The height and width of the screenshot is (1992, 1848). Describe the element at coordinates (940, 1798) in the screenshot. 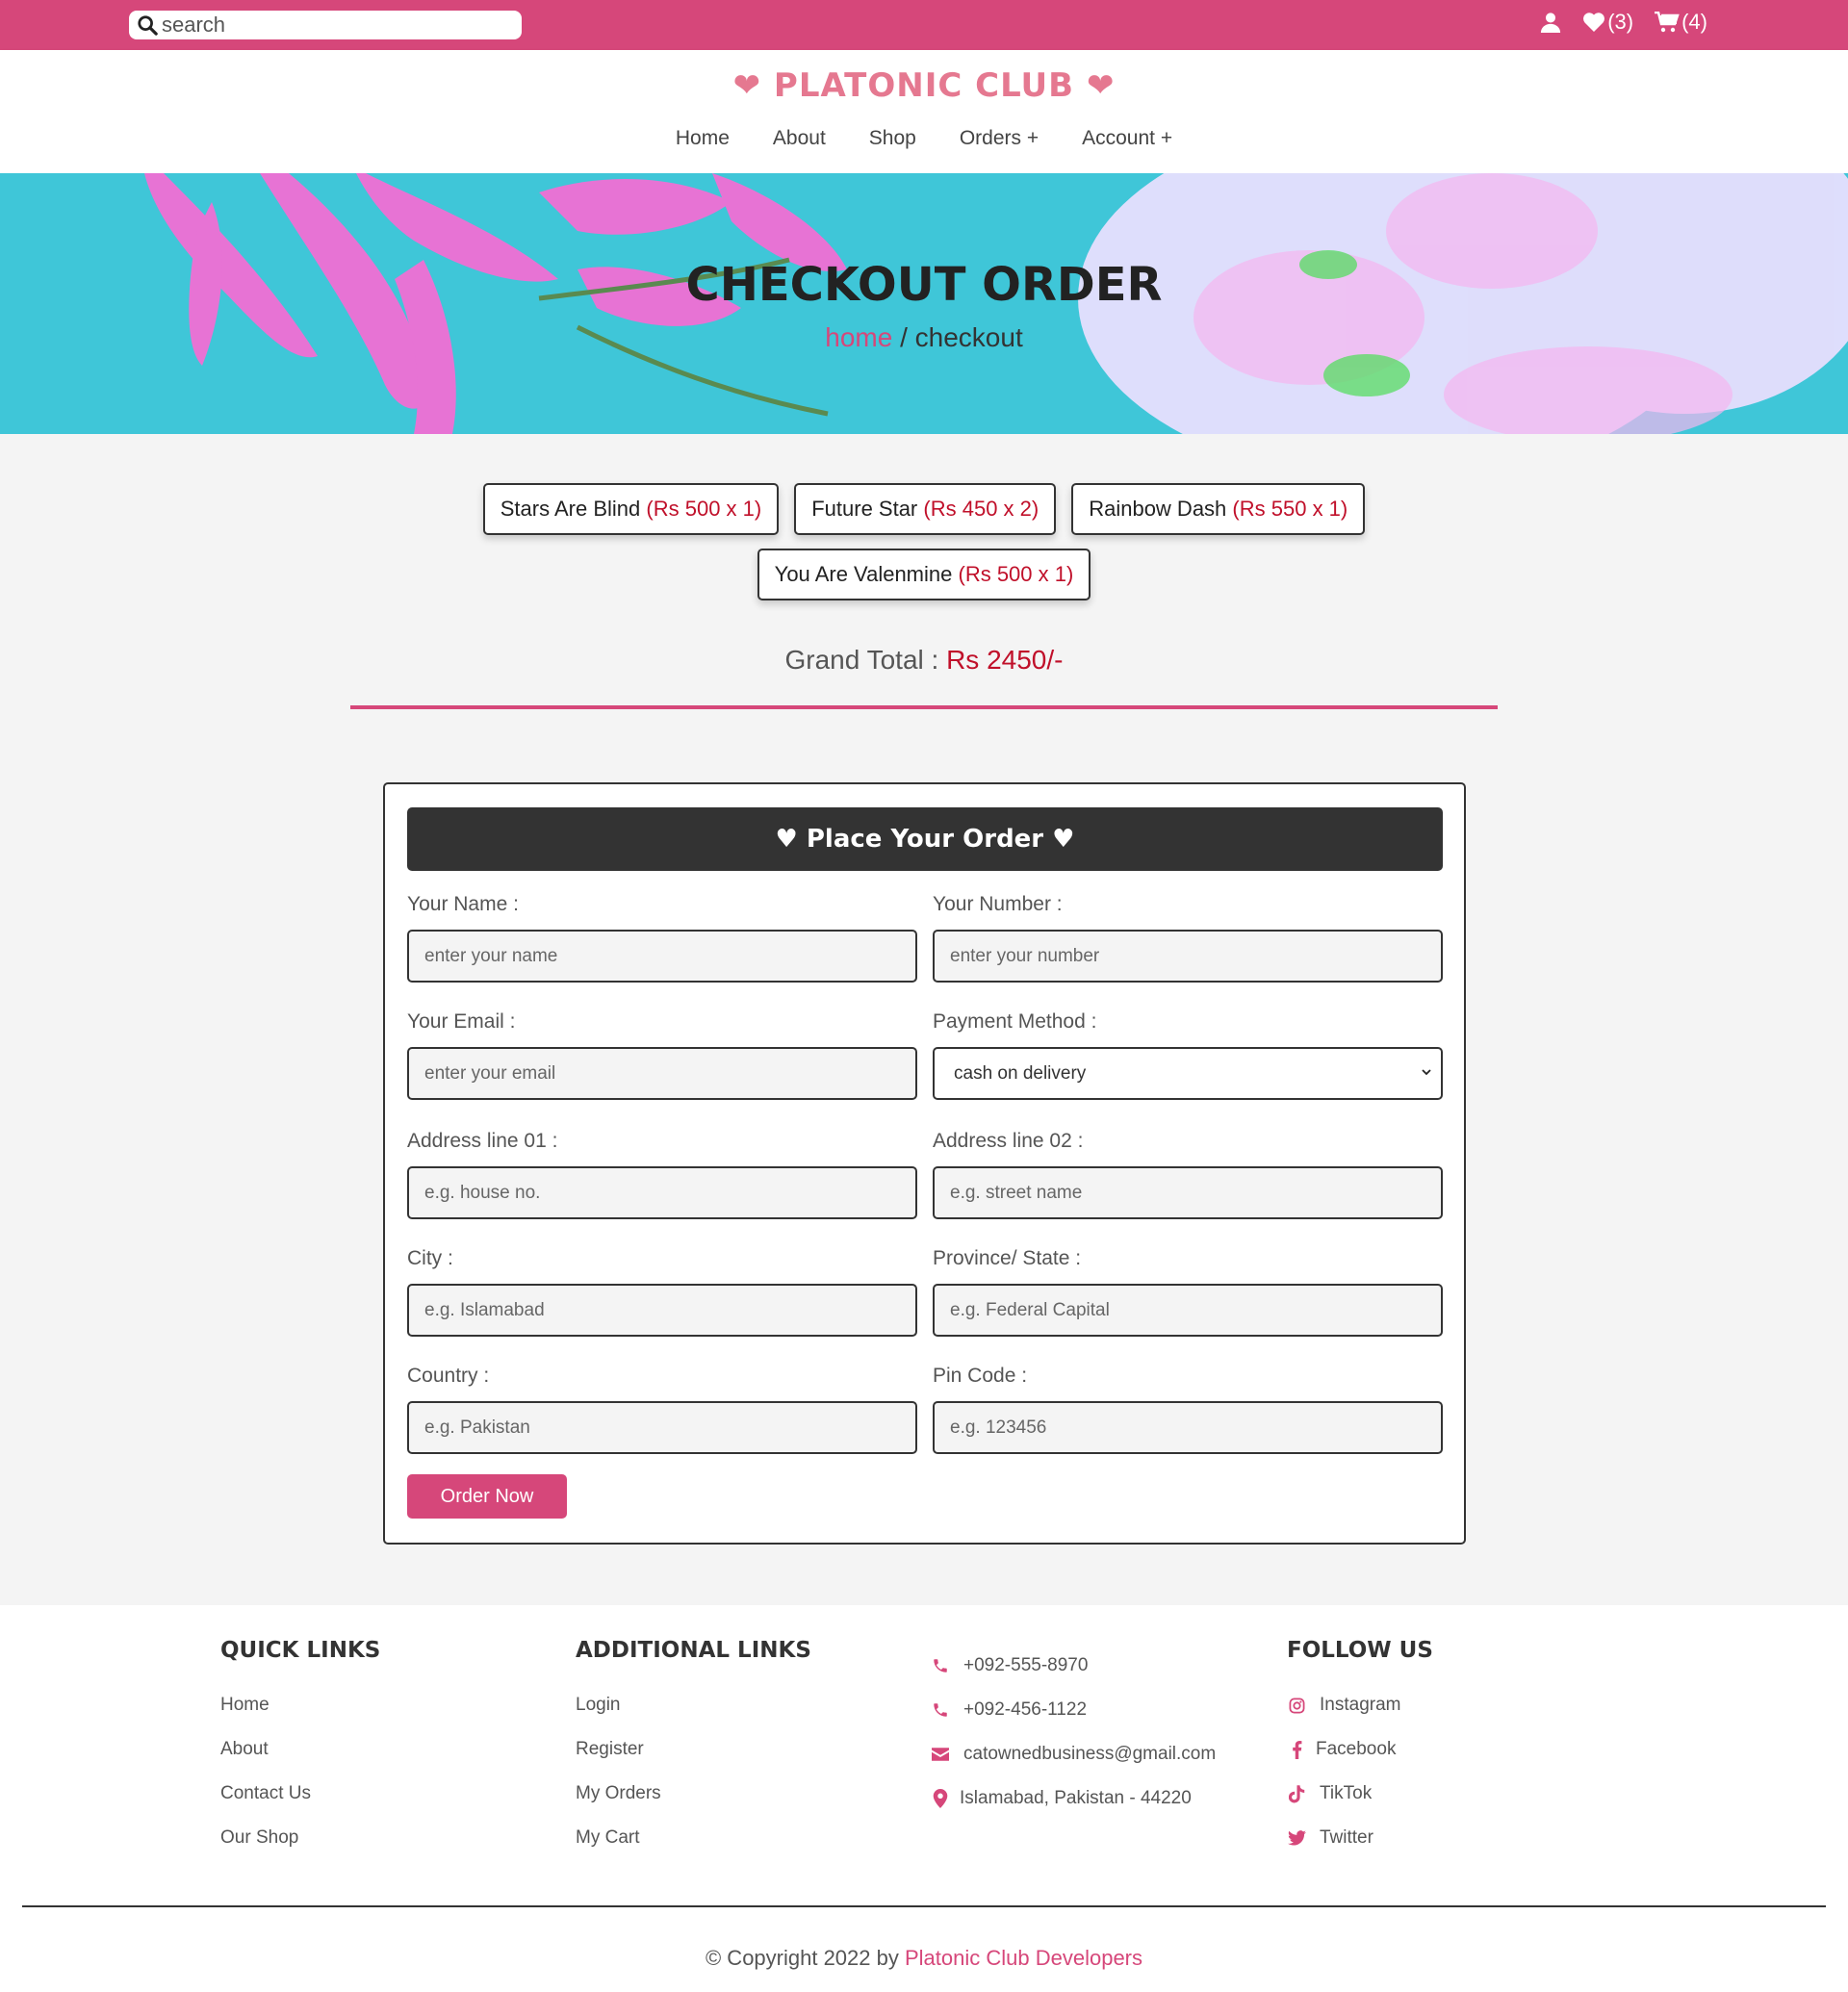

I see `map-pin-icon` at that location.